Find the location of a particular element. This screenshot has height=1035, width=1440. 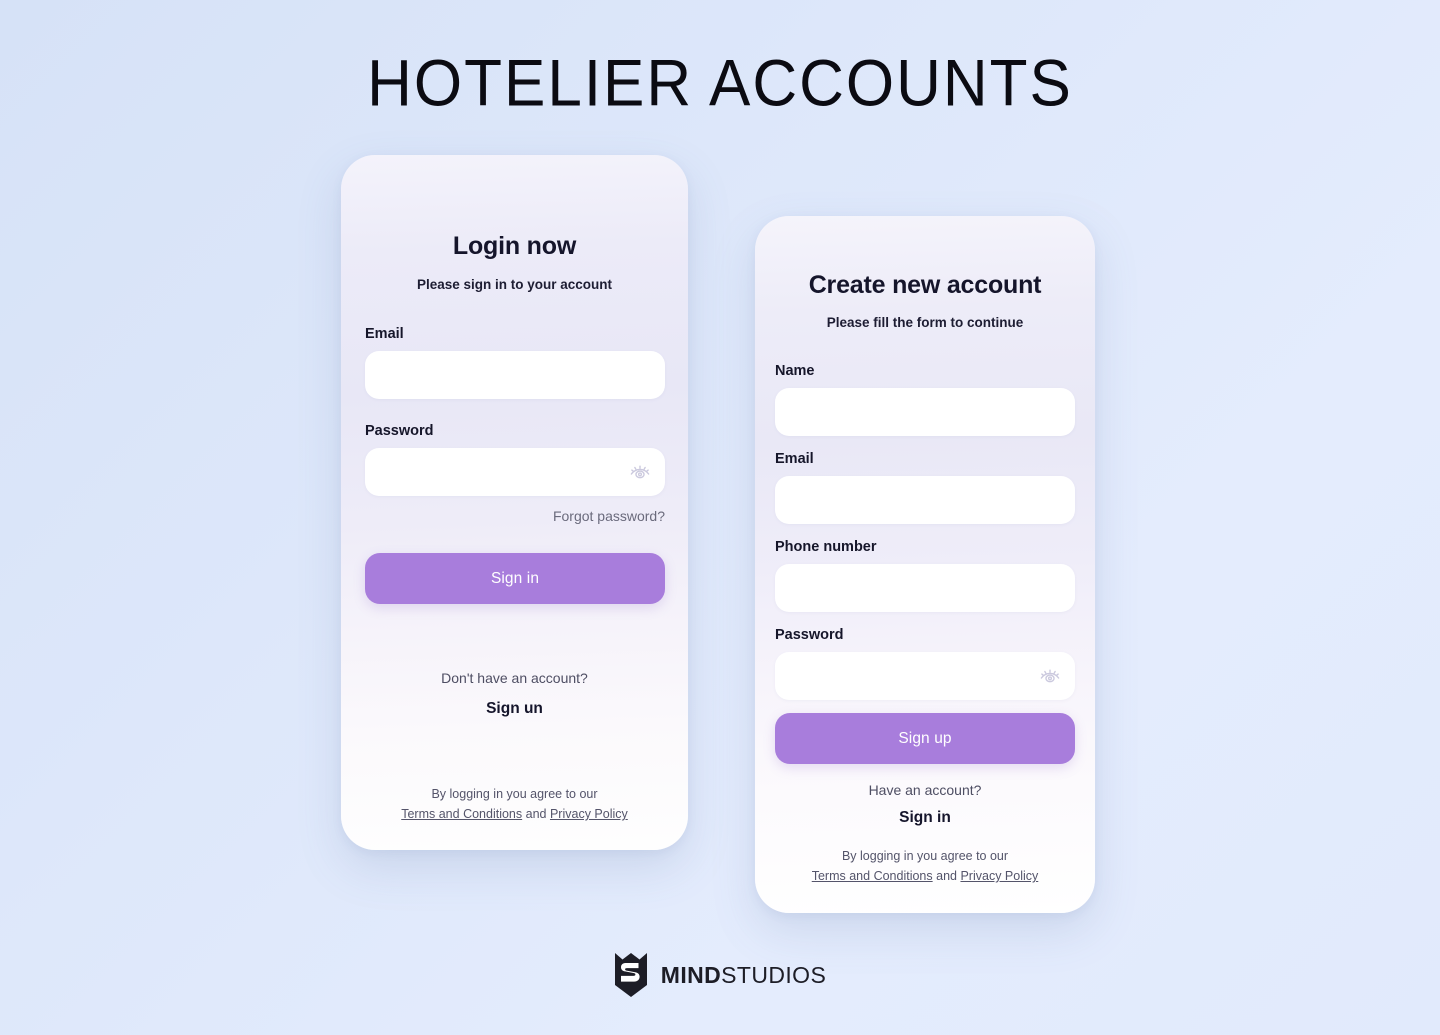

signup-switch-prompt: Have an account? is located at coordinates (925, 790).